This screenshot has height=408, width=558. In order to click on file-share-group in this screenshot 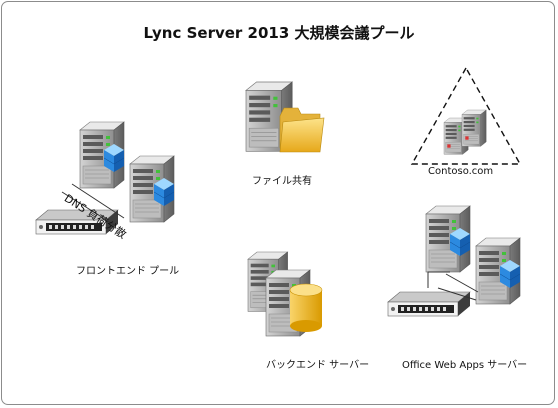, I will do `click(285, 117)`.